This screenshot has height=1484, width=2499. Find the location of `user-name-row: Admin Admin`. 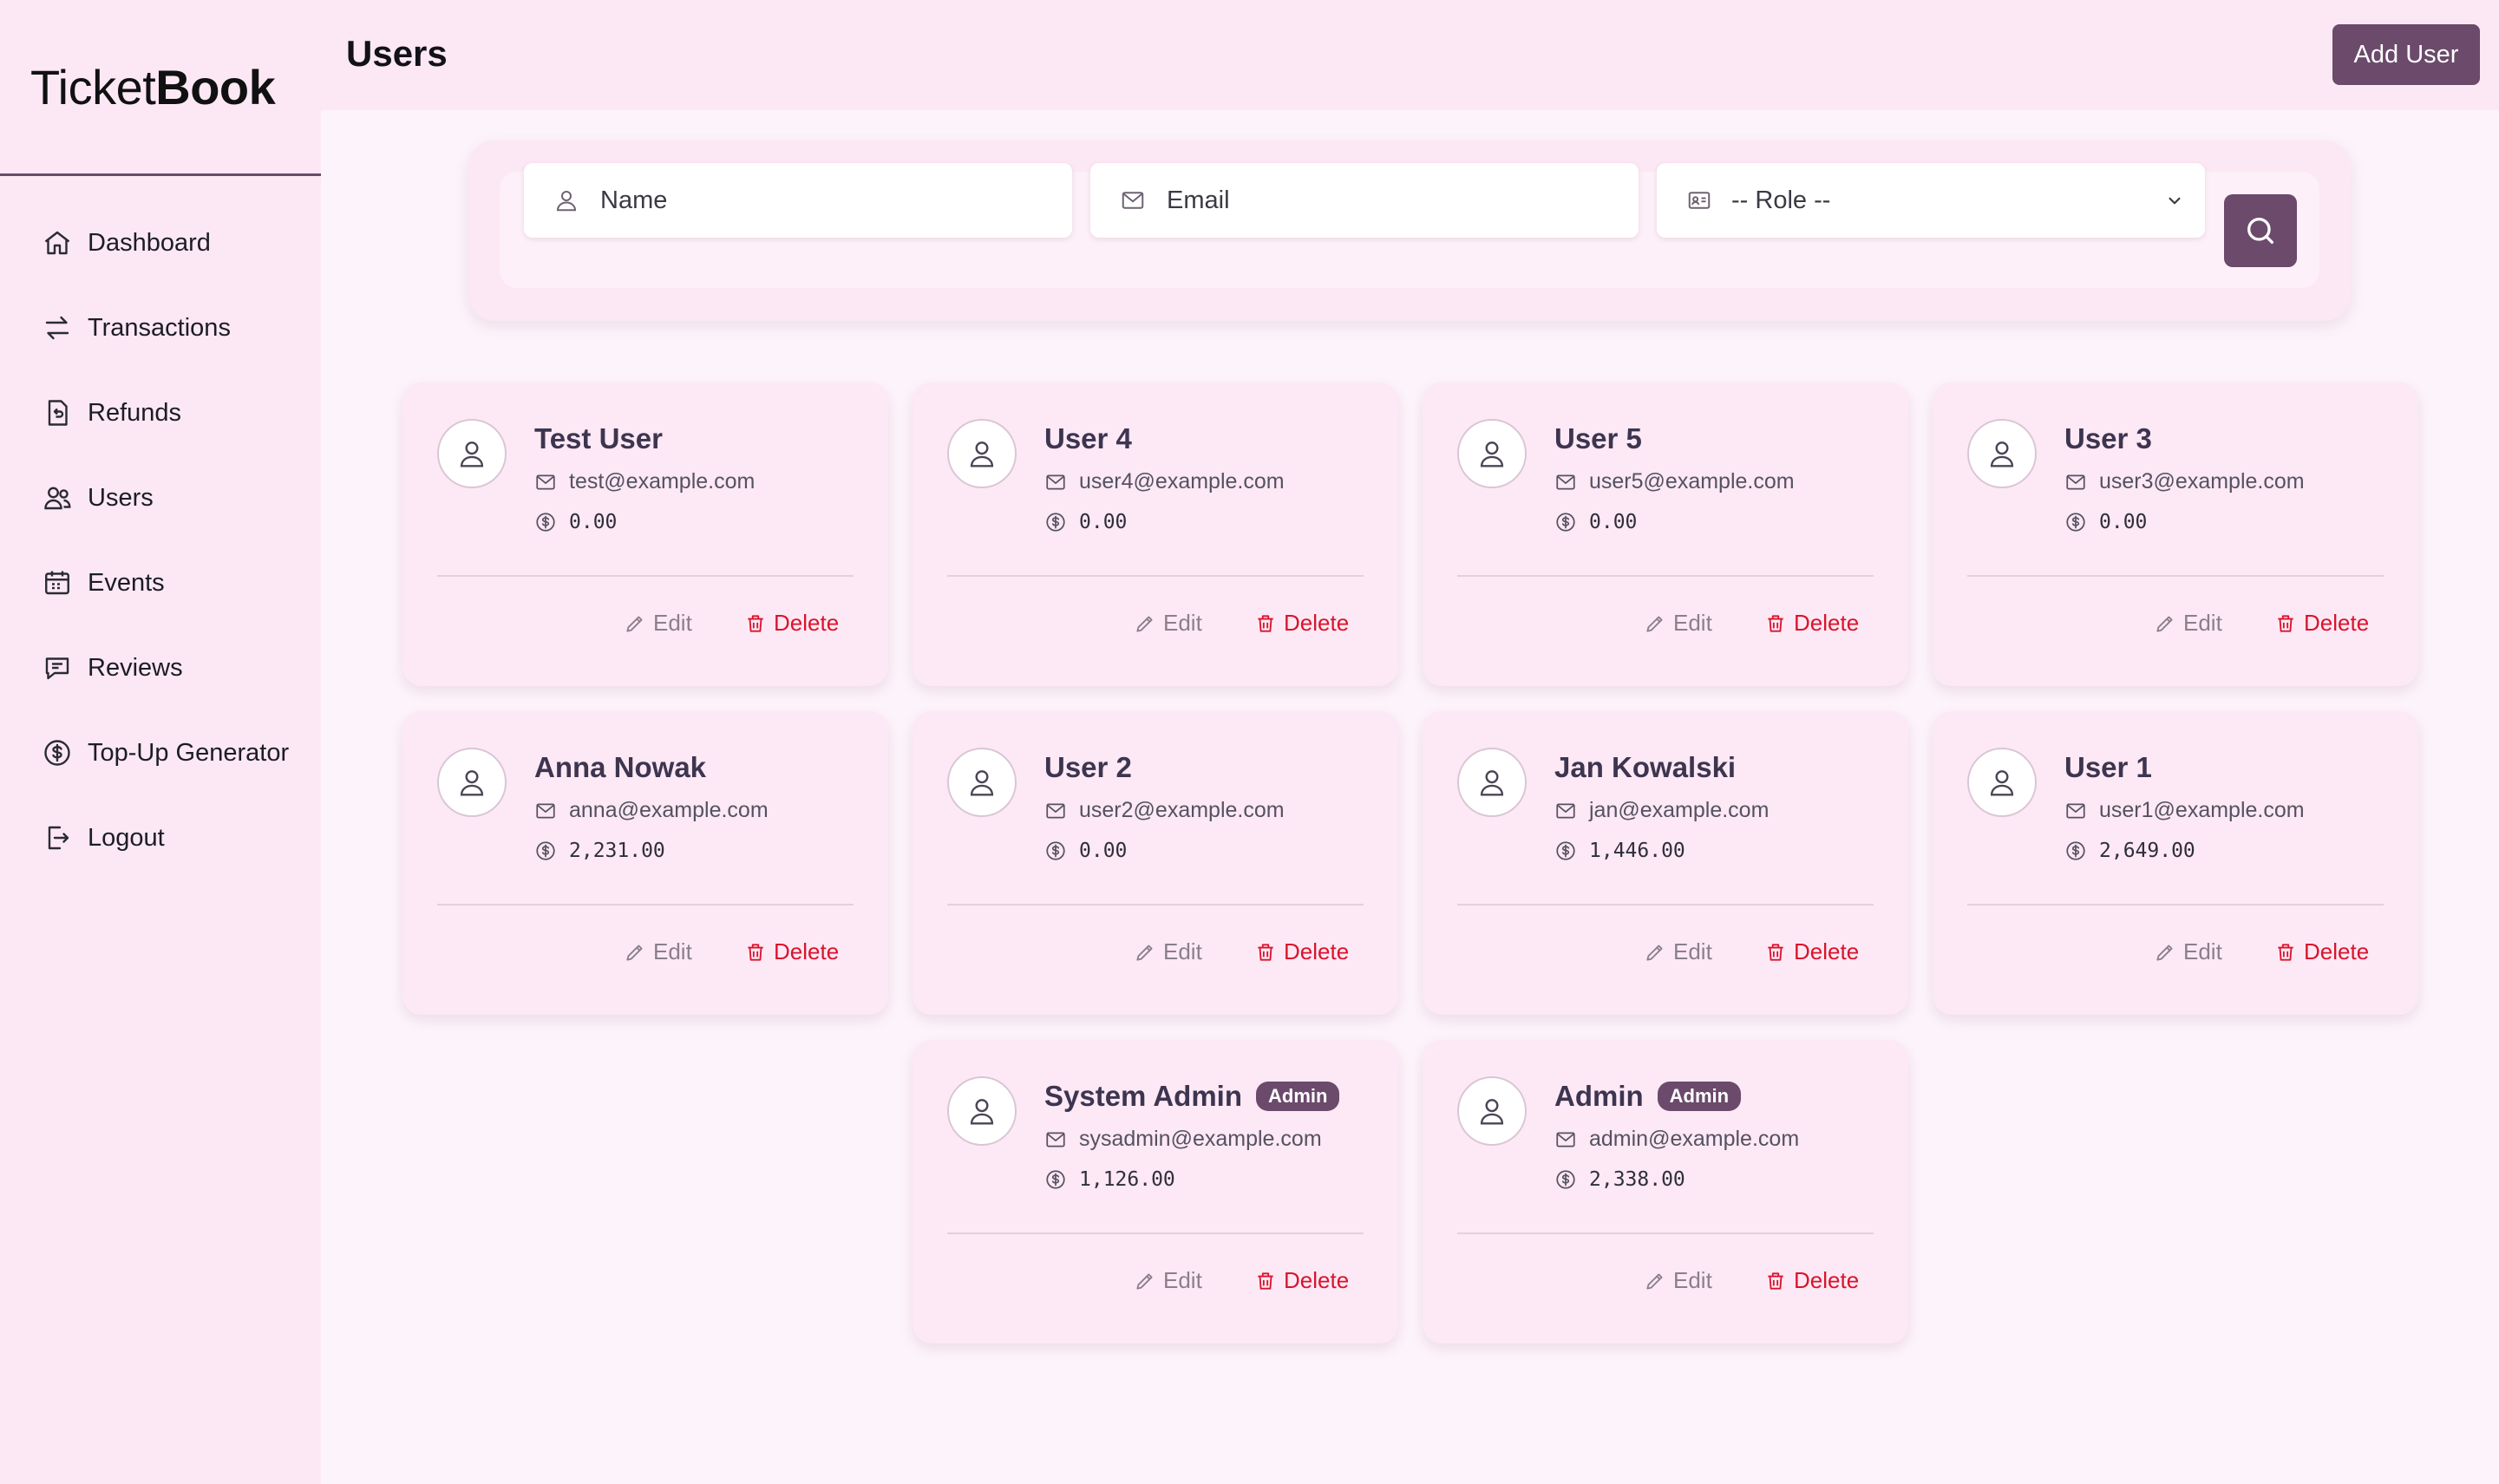

user-name-row: Admin Admin is located at coordinates (1648, 1096).